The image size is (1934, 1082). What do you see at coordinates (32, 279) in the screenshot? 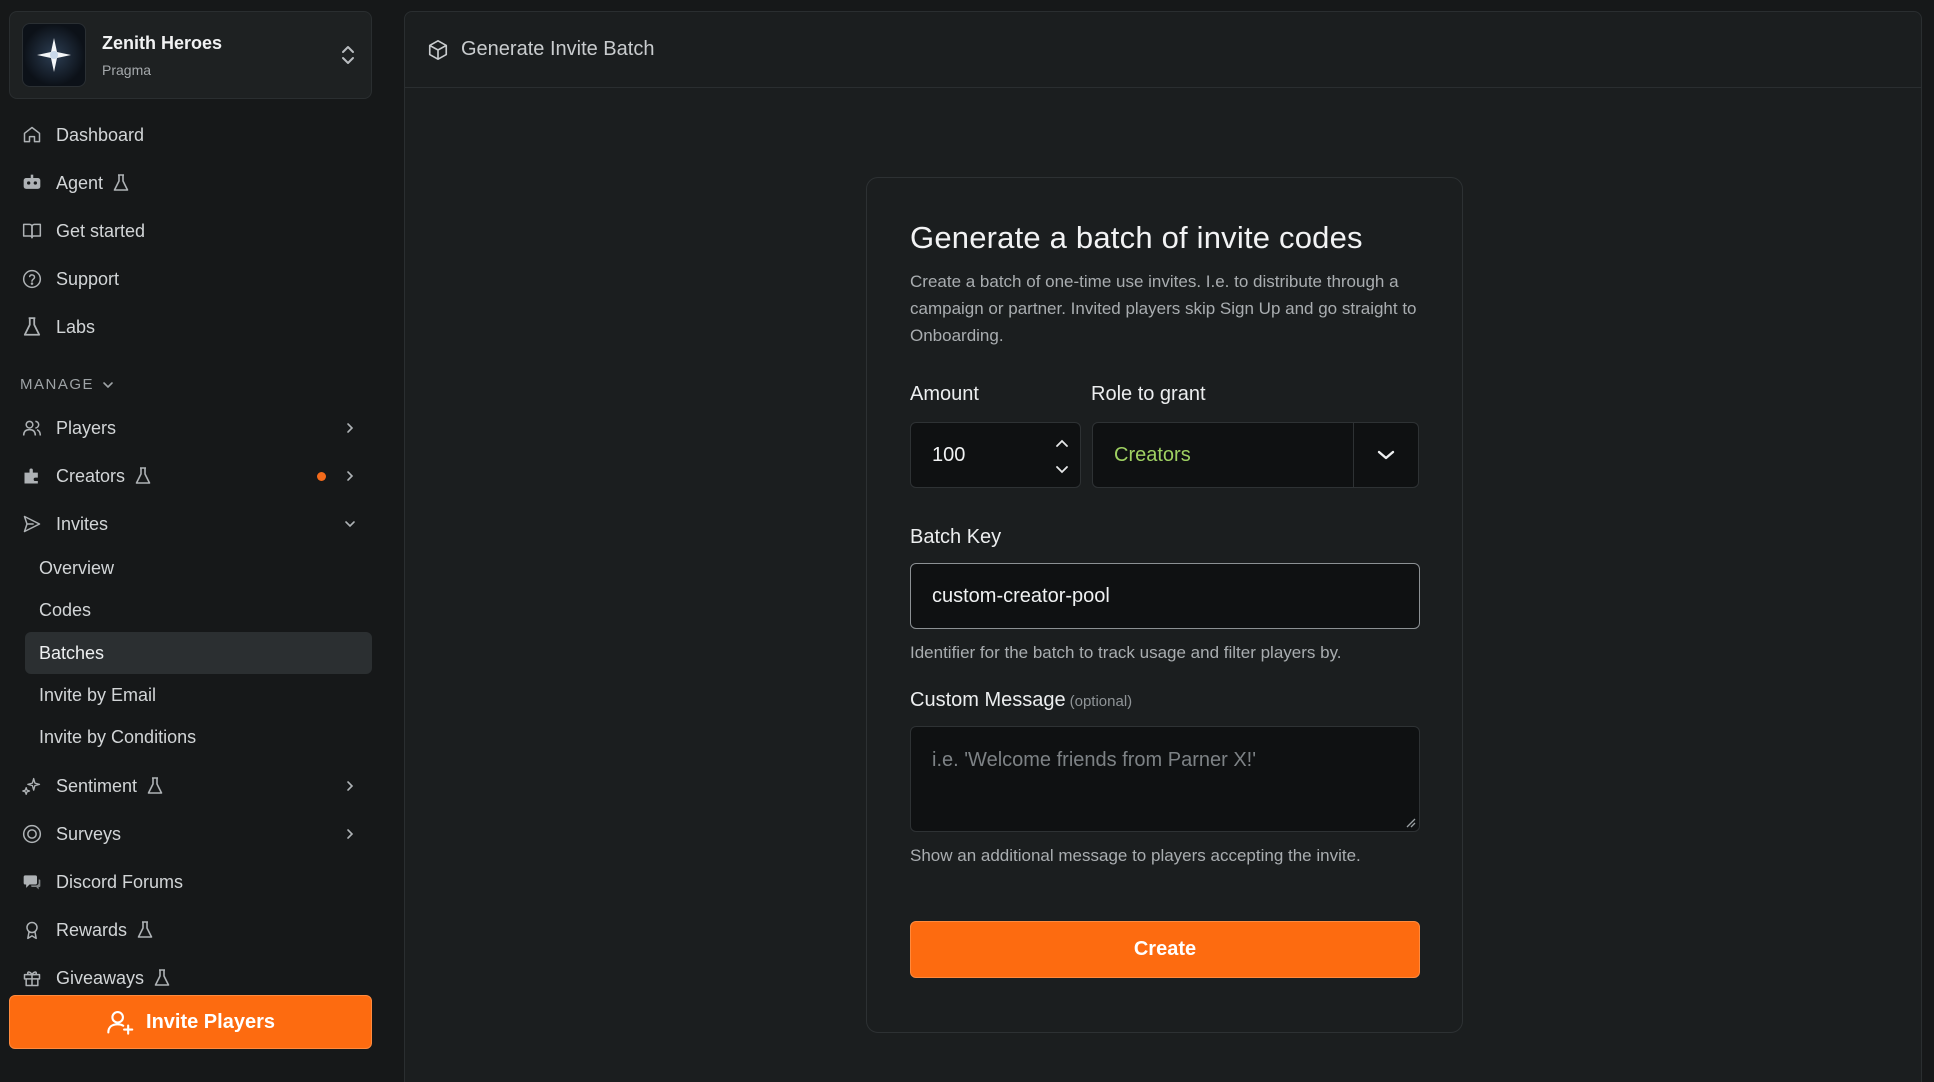
I see `help-circle-icon` at bounding box center [32, 279].